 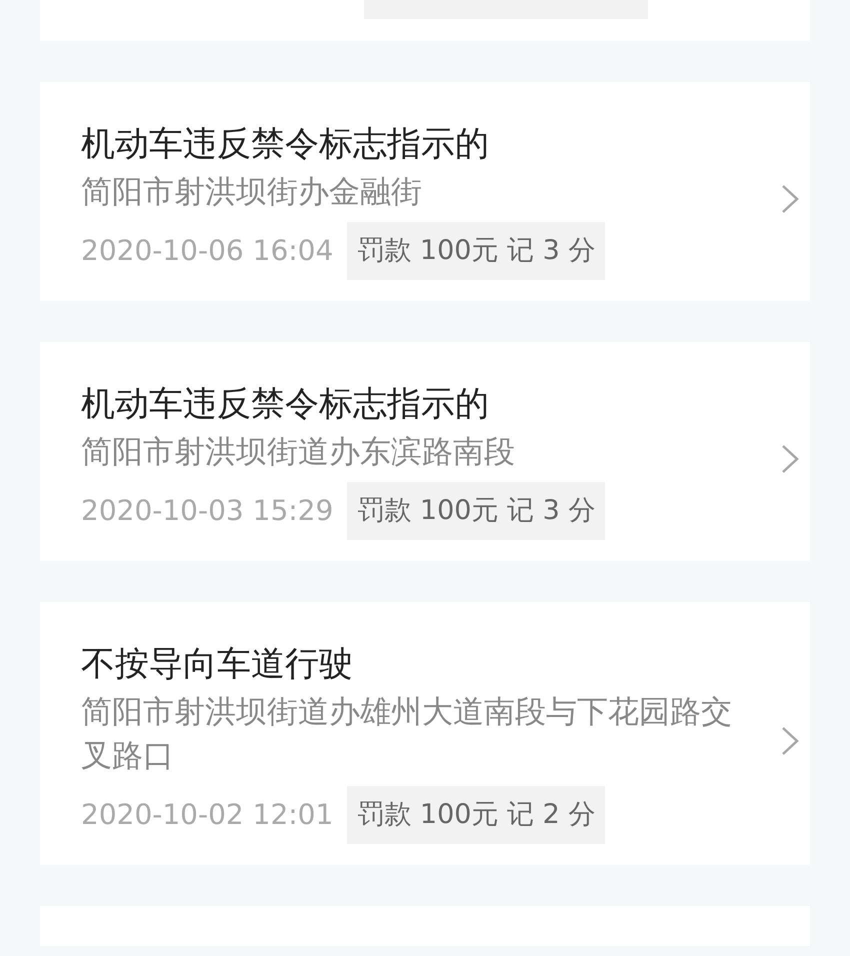 I want to click on violation-time: 2020-10-03 15:29, so click(x=207, y=511).